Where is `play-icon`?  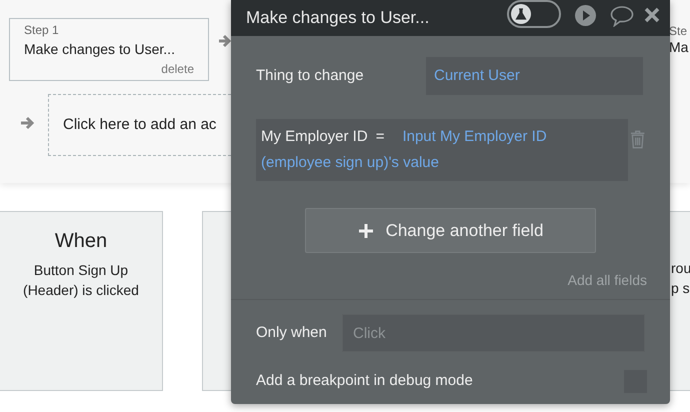
play-icon is located at coordinates (585, 15).